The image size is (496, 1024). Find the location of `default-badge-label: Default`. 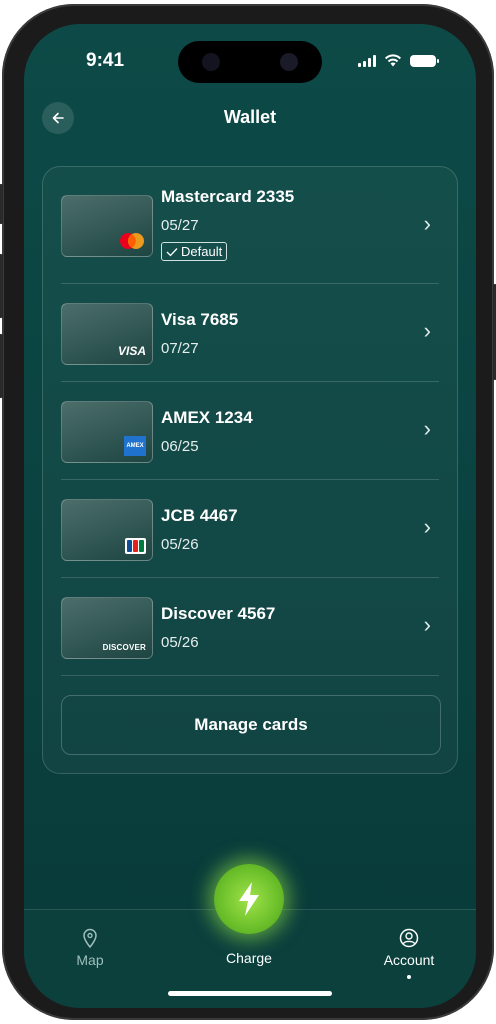

default-badge-label: Default is located at coordinates (202, 251).